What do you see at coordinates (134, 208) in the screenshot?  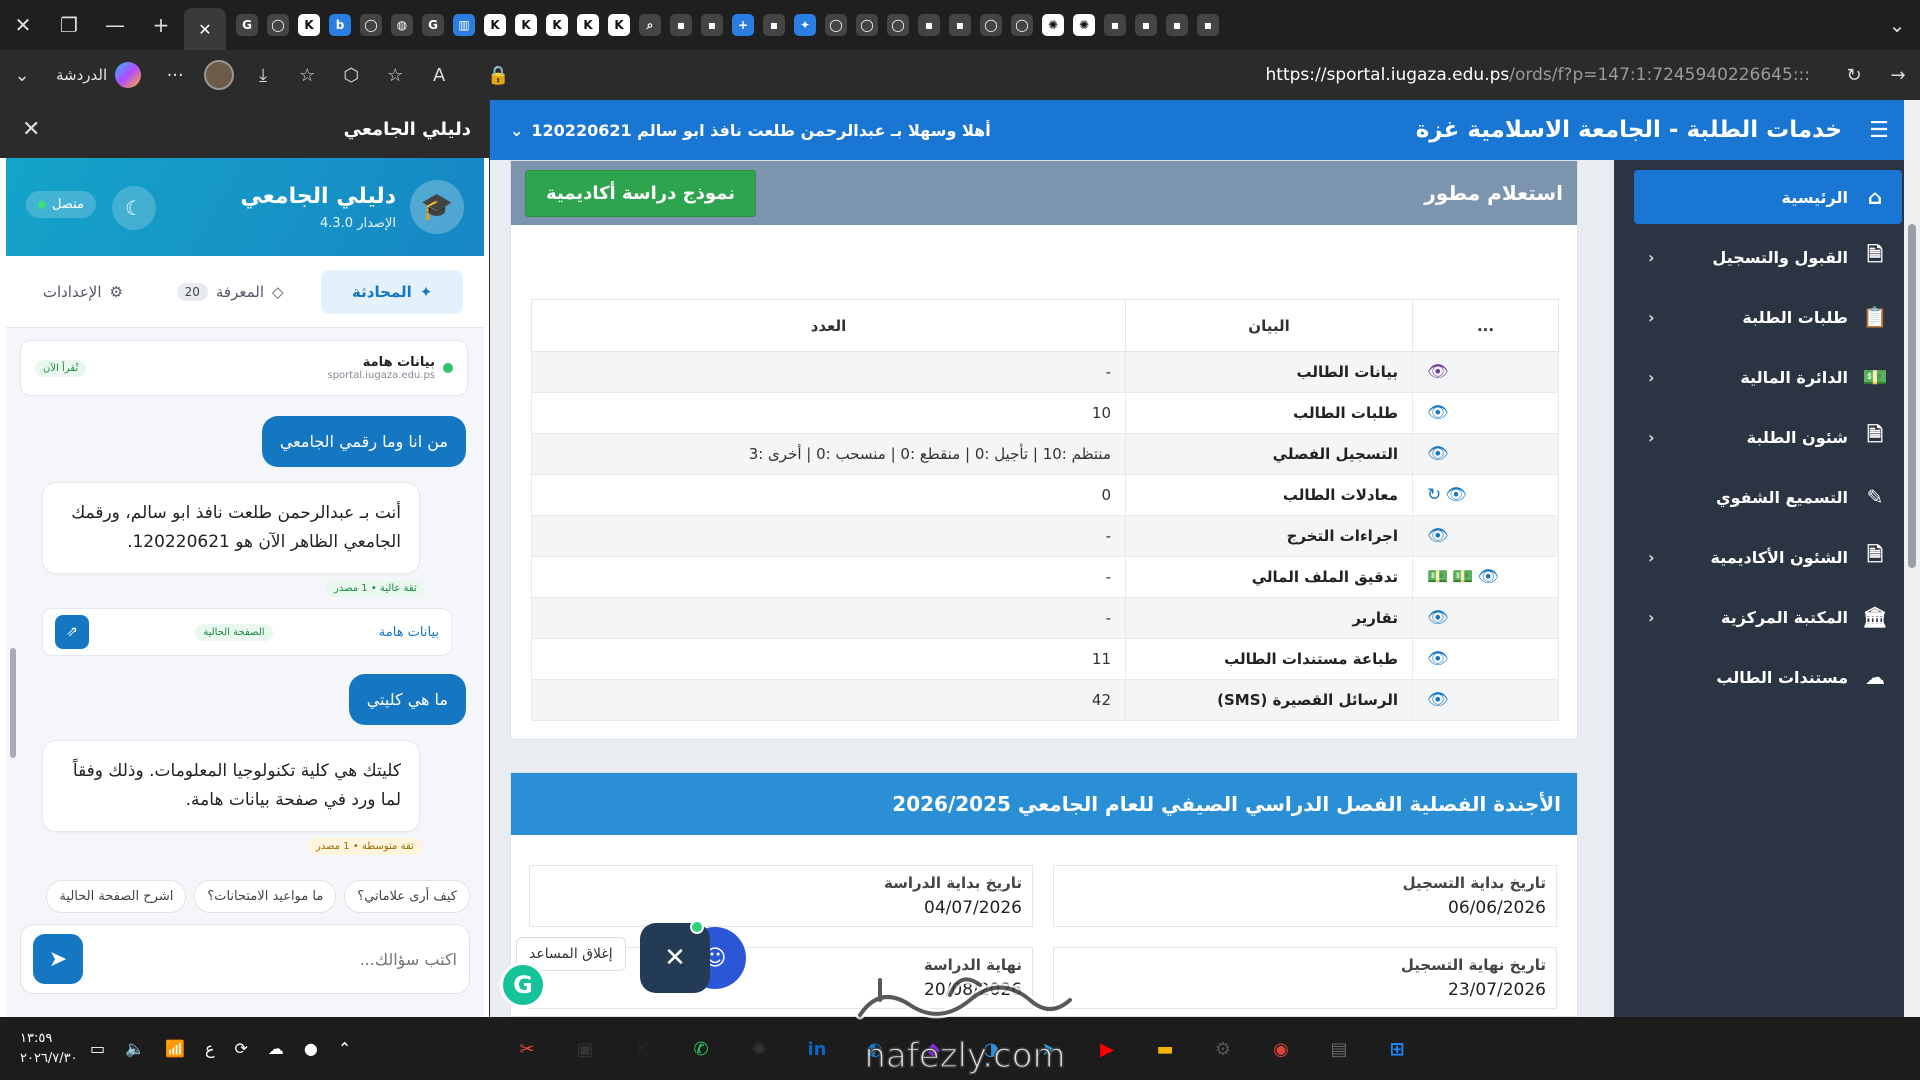 I see `dark-mode-toggle-icon: ☾` at bounding box center [134, 208].